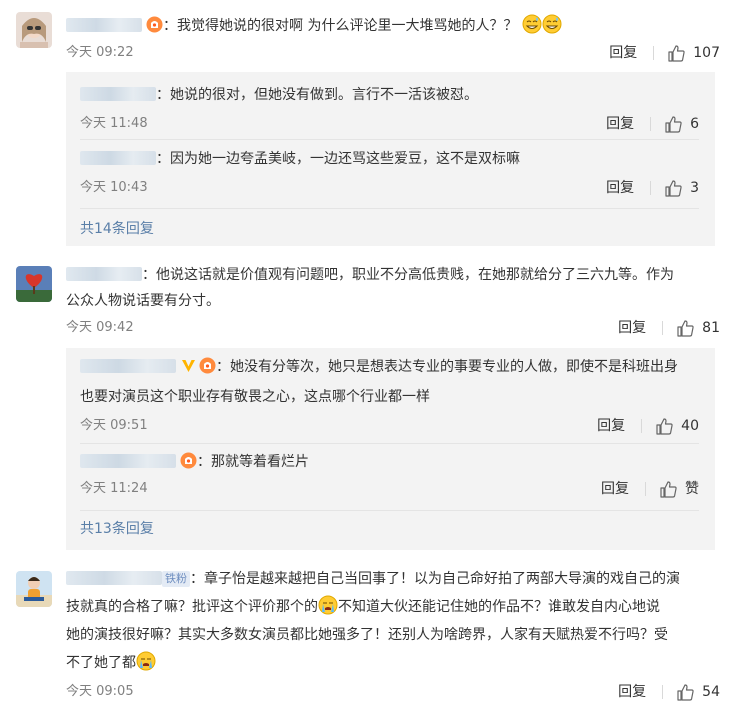 This screenshot has width=734, height=706. Describe the element at coordinates (114, 488) in the screenshot. I see `timestamp: 今天 11:24` at that location.